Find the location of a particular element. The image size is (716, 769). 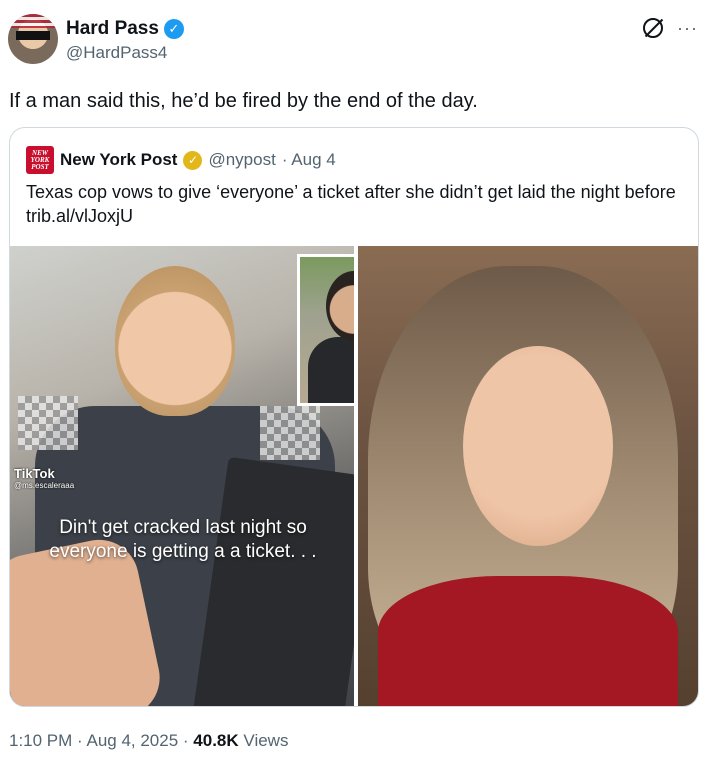

author-name: Hard Pass is located at coordinates (112, 29).